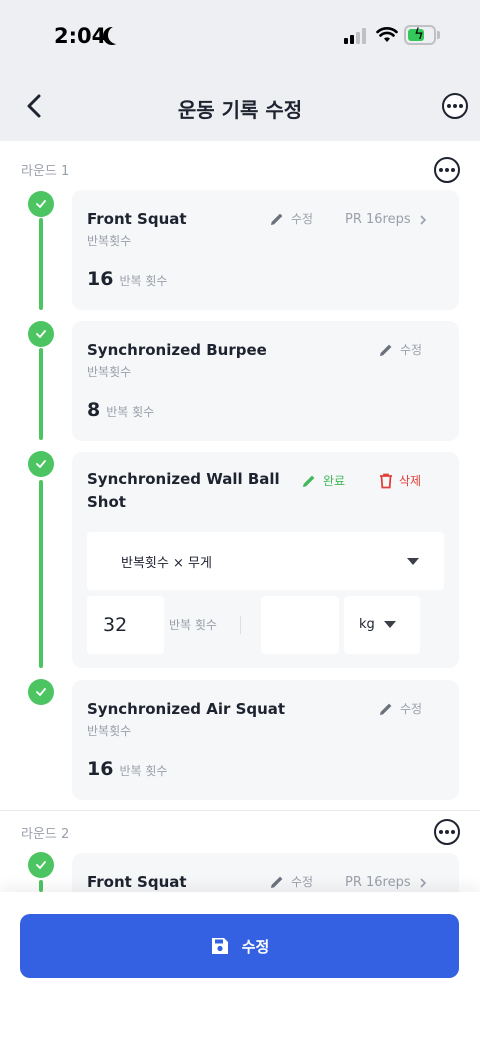 The width and height of the screenshot is (480, 1041). What do you see at coordinates (186, 709) in the screenshot?
I see `exercise-name: Synchronized Air Squat` at bounding box center [186, 709].